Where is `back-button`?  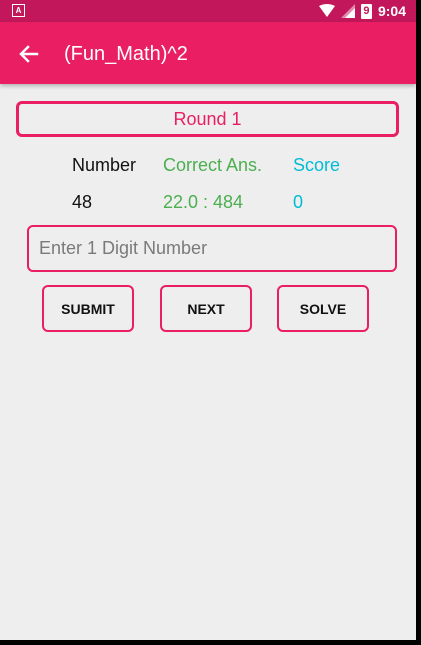
back-button is located at coordinates (29, 54).